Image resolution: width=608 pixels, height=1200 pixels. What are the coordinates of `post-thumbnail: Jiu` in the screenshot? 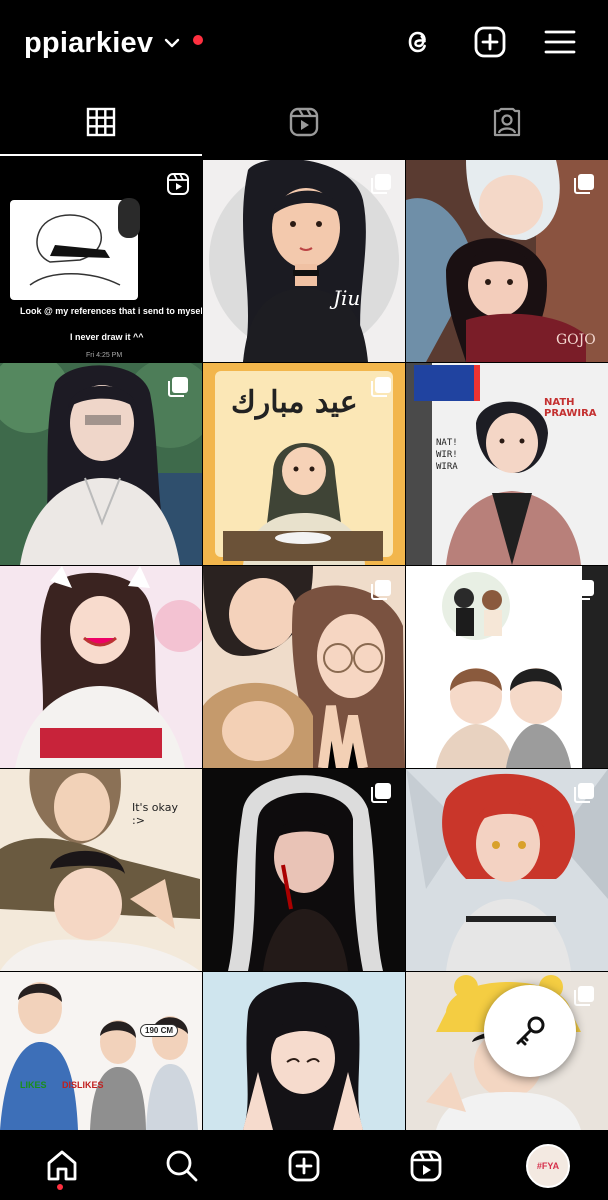 It's located at (304, 261).